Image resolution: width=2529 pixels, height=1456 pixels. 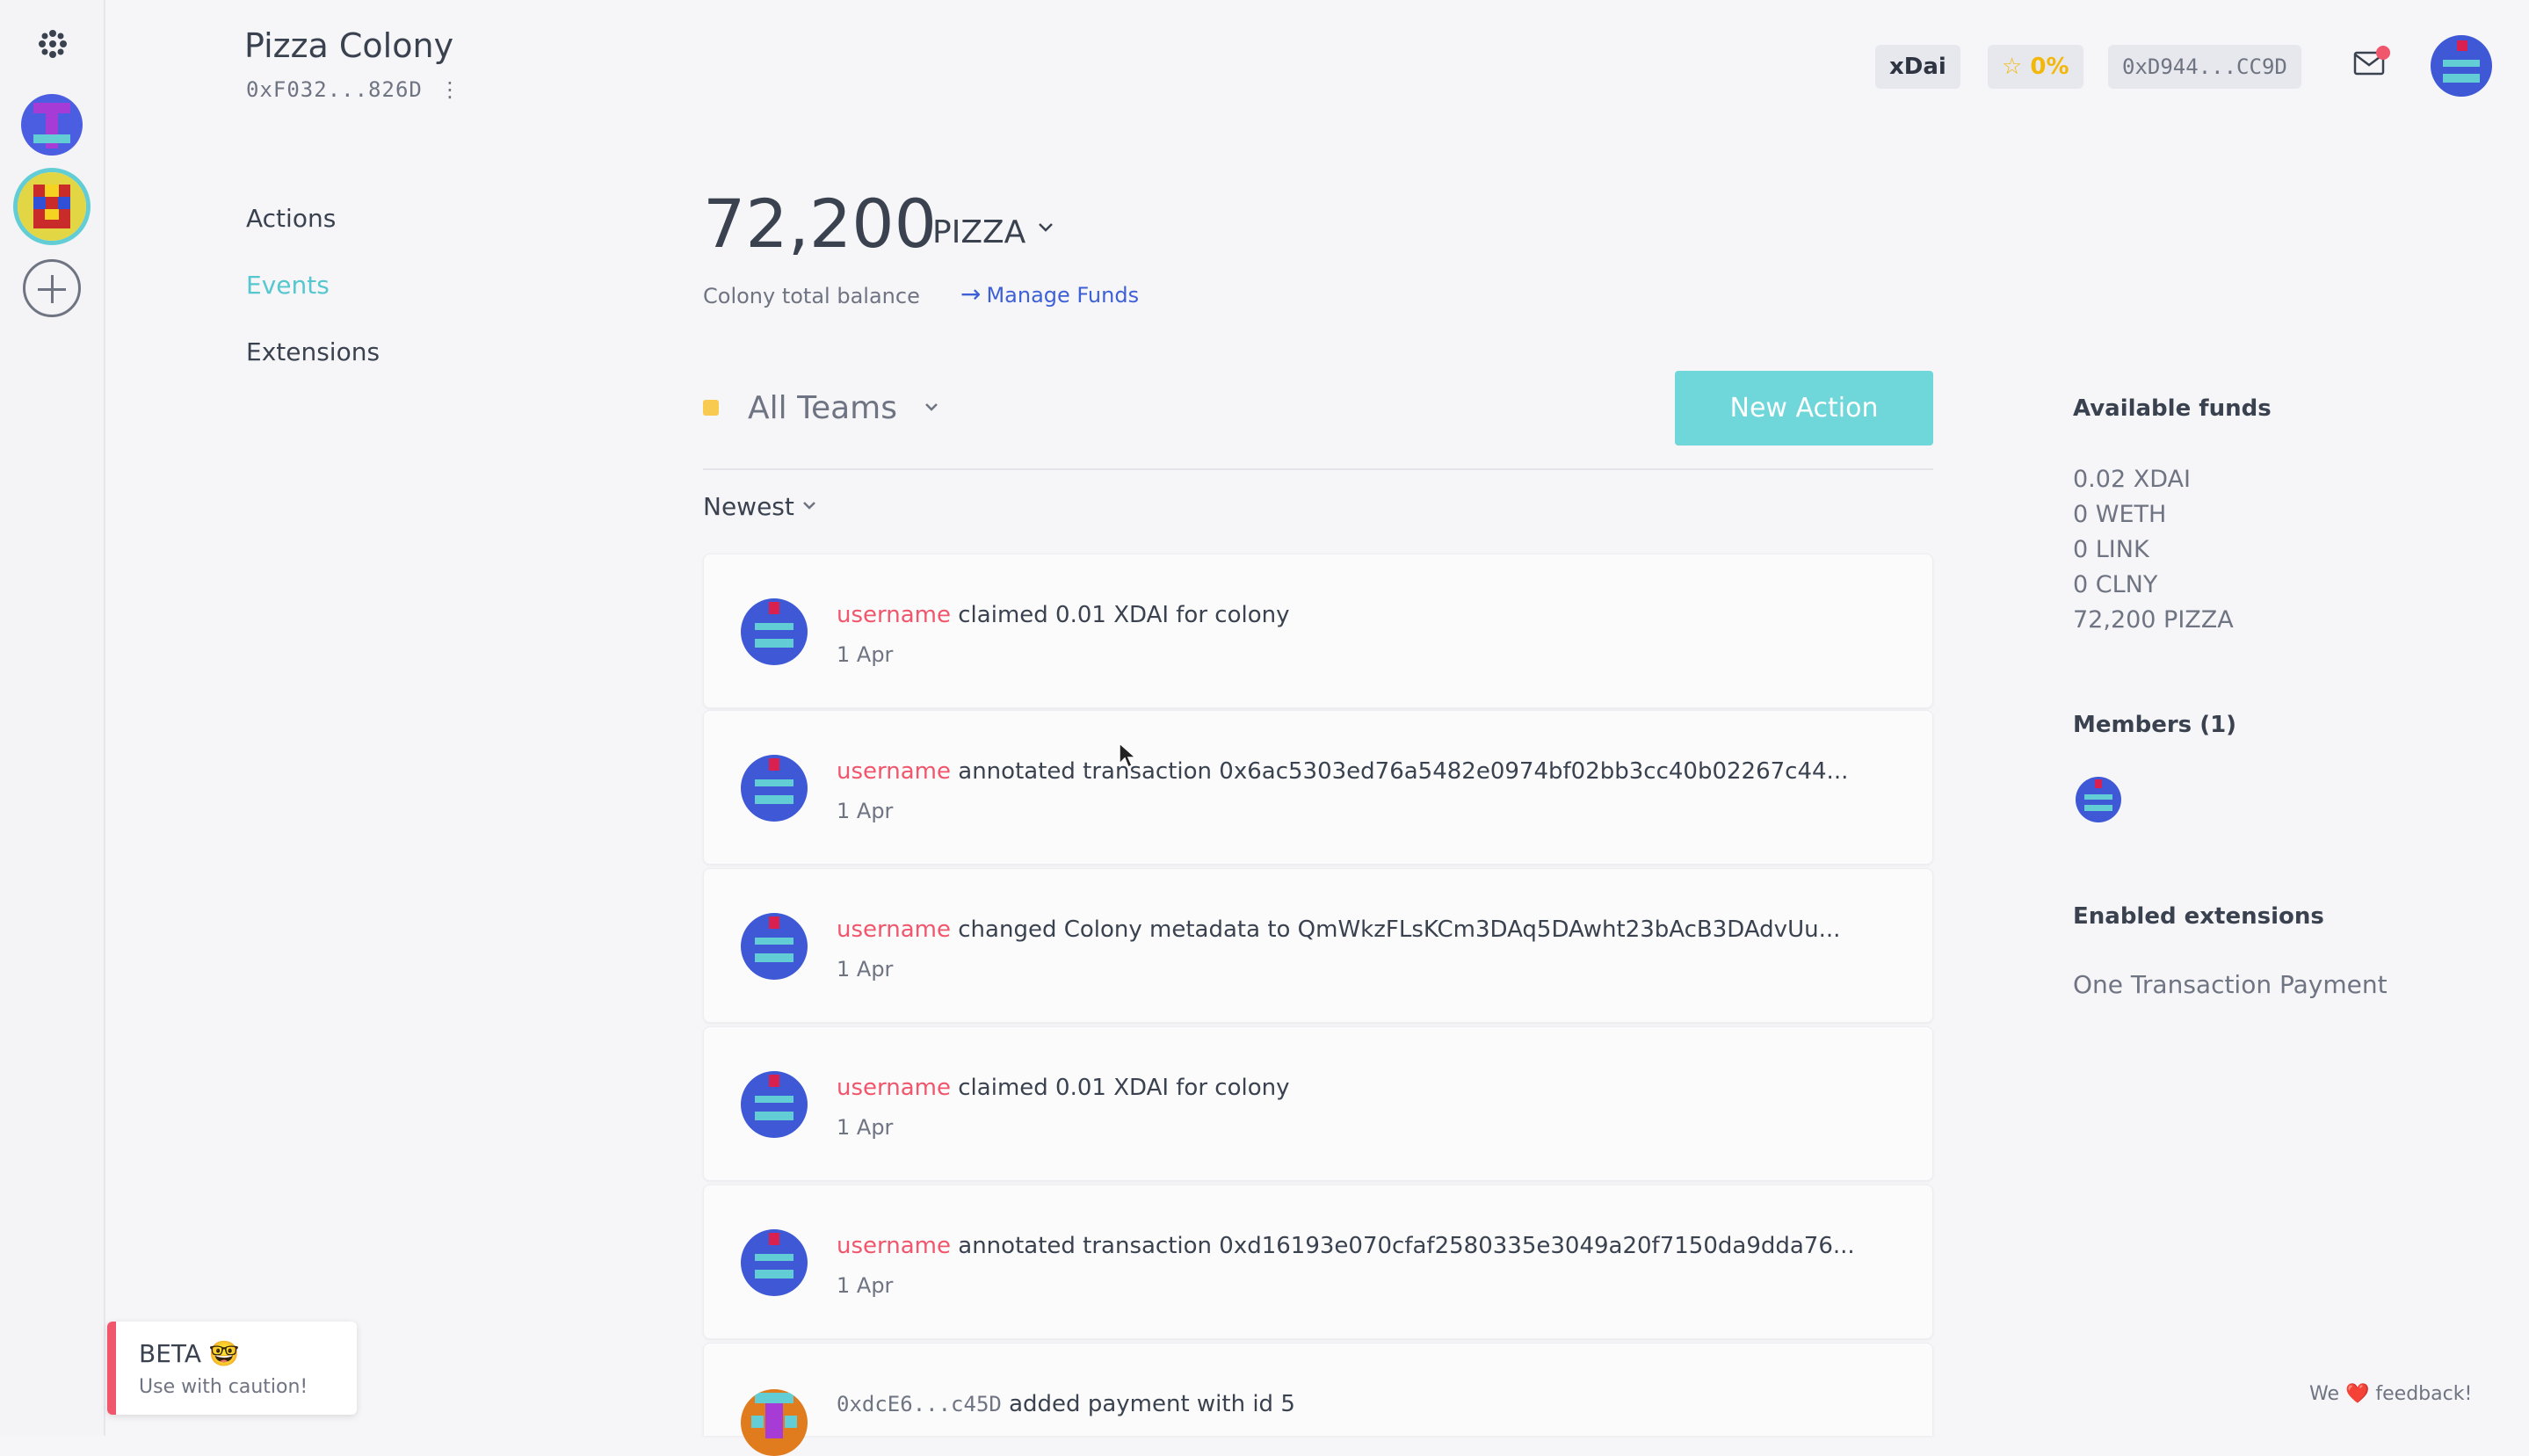 I want to click on fund-item: 0 CLNY, so click(x=2116, y=584).